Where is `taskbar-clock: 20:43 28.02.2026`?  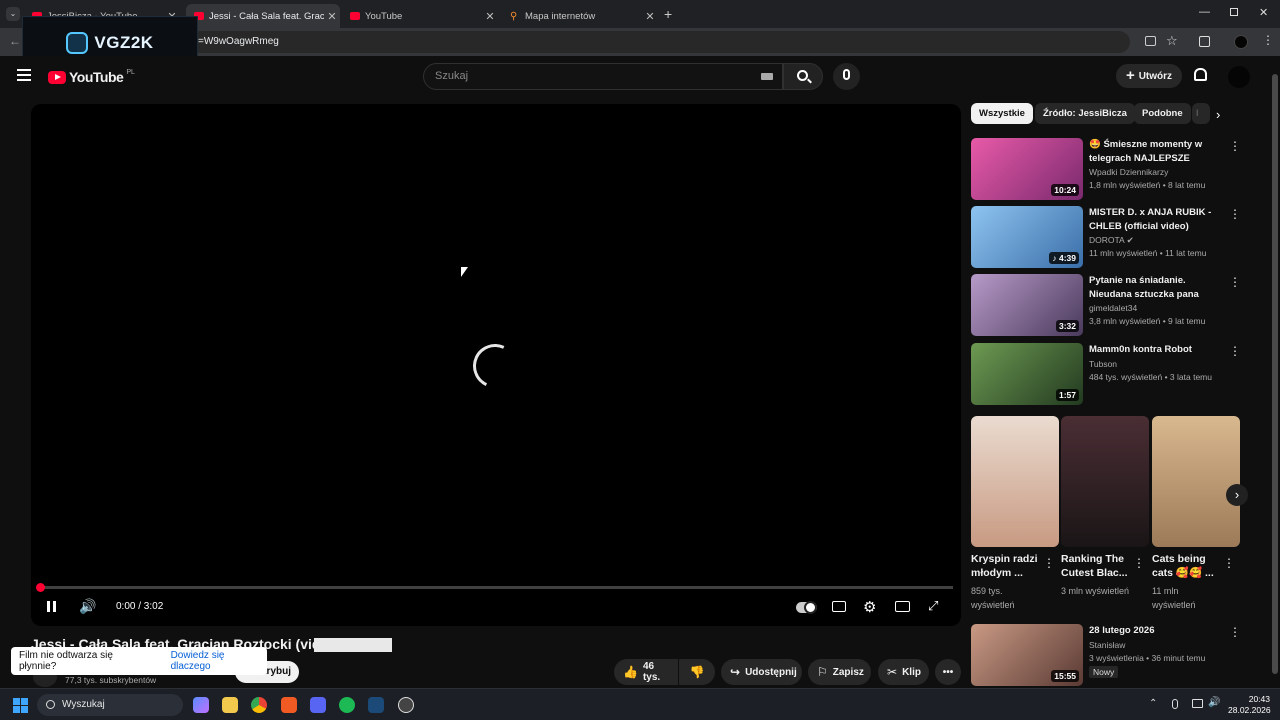
taskbar-clock: 20:43 28.02.2026 is located at coordinates (1249, 705).